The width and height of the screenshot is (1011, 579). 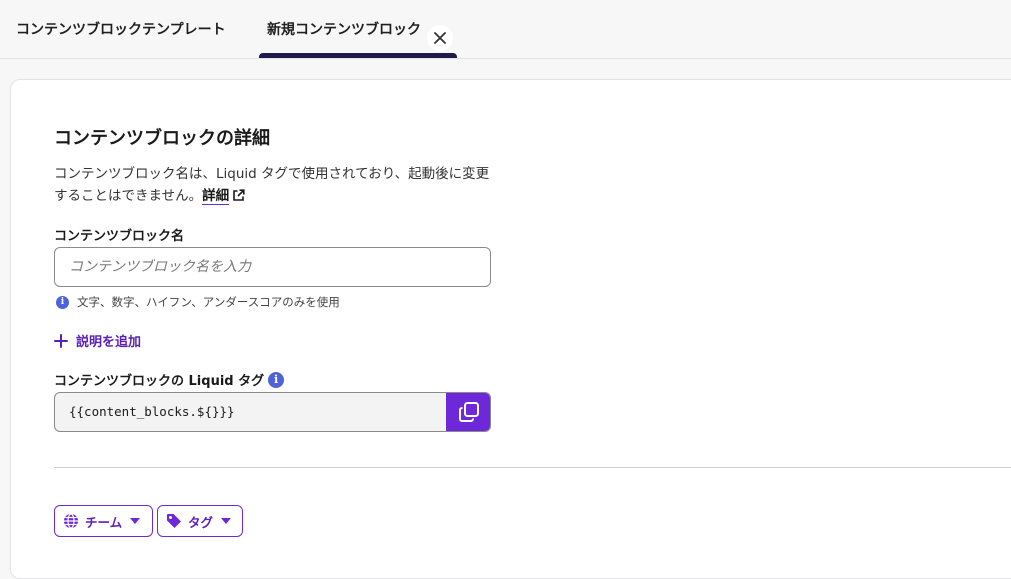 I want to click on close-icon, so click(x=440, y=38).